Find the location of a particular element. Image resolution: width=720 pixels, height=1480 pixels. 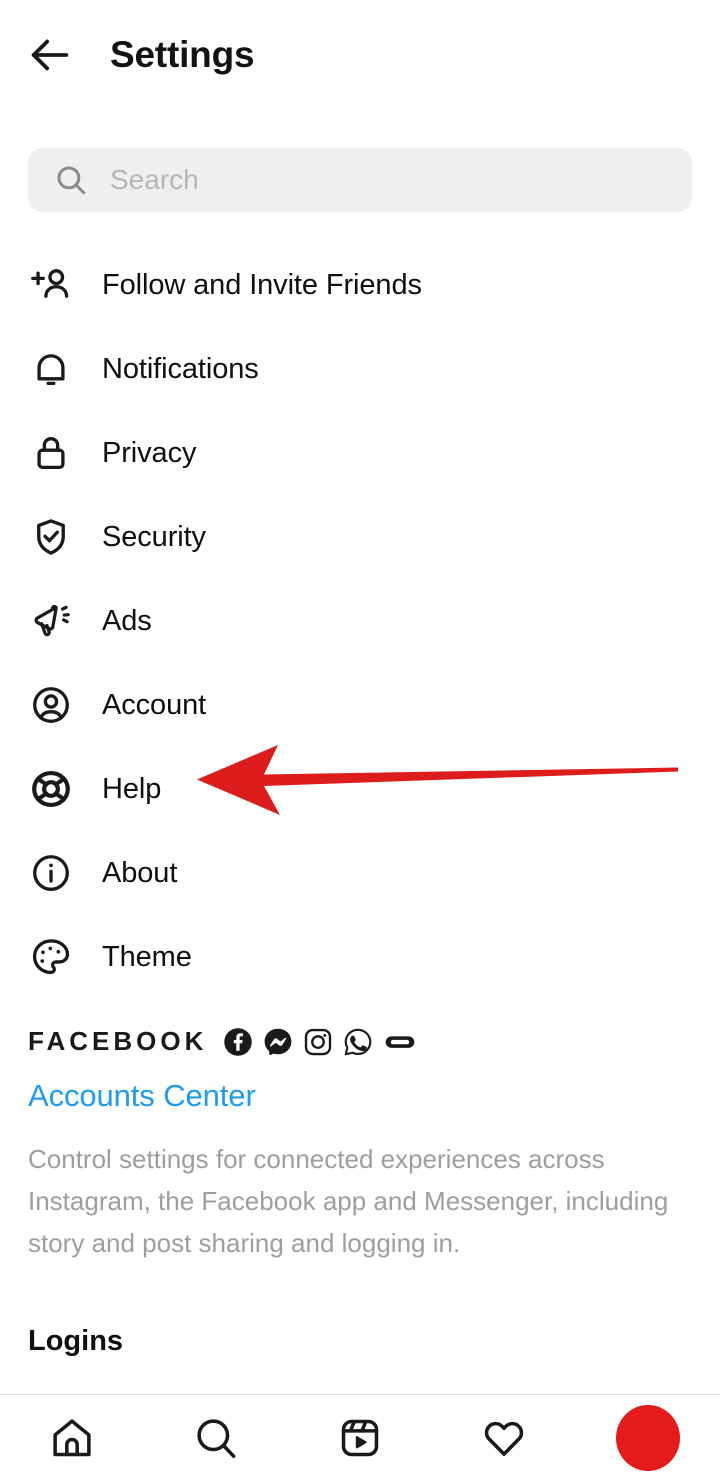

search-placeholder: Search is located at coordinates (154, 179).